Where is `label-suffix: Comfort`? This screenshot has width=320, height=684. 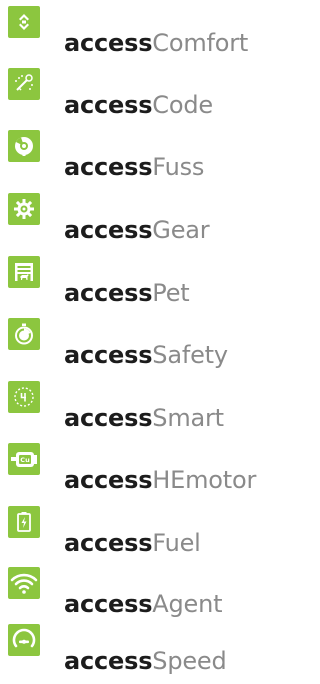 label-suffix: Comfort is located at coordinates (200, 43).